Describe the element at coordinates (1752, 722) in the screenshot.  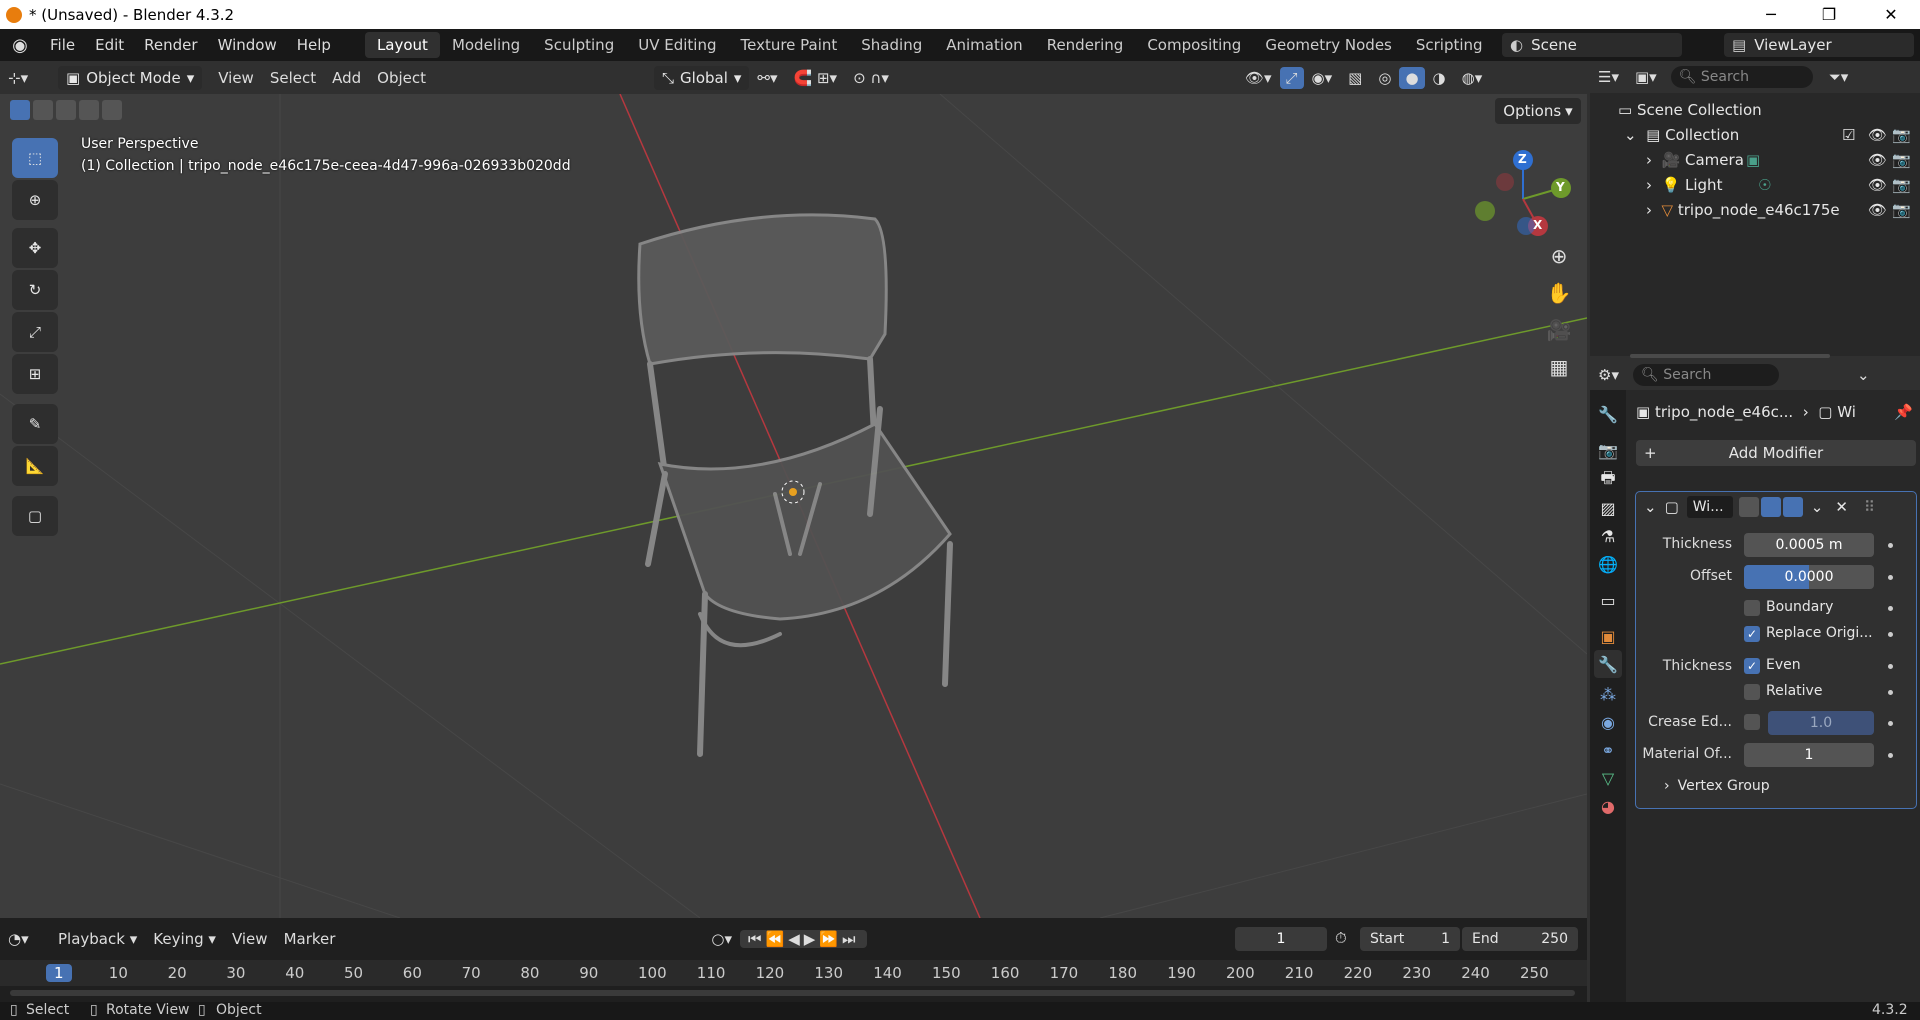
I see `crease-edges-checkbox` at that location.